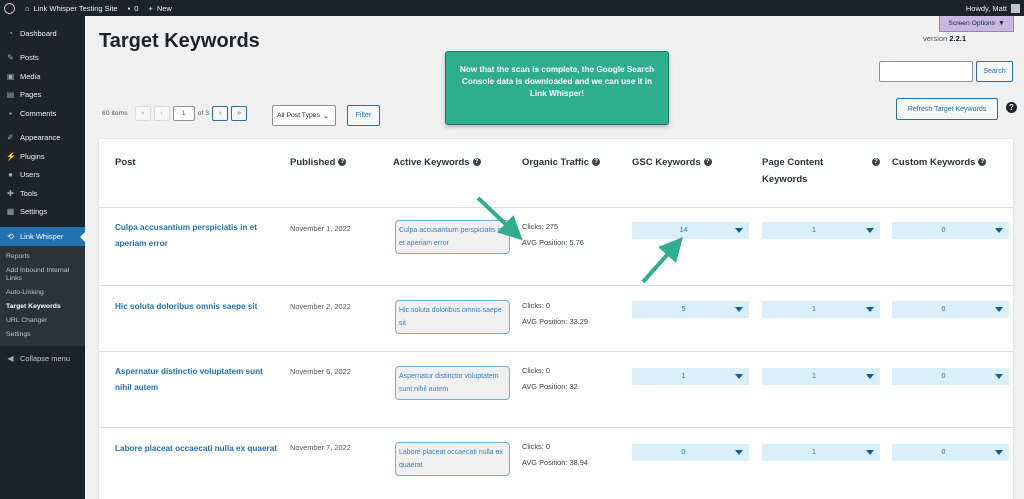  Describe the element at coordinates (203, 113) in the screenshot. I see `total-pages: of 3` at that location.